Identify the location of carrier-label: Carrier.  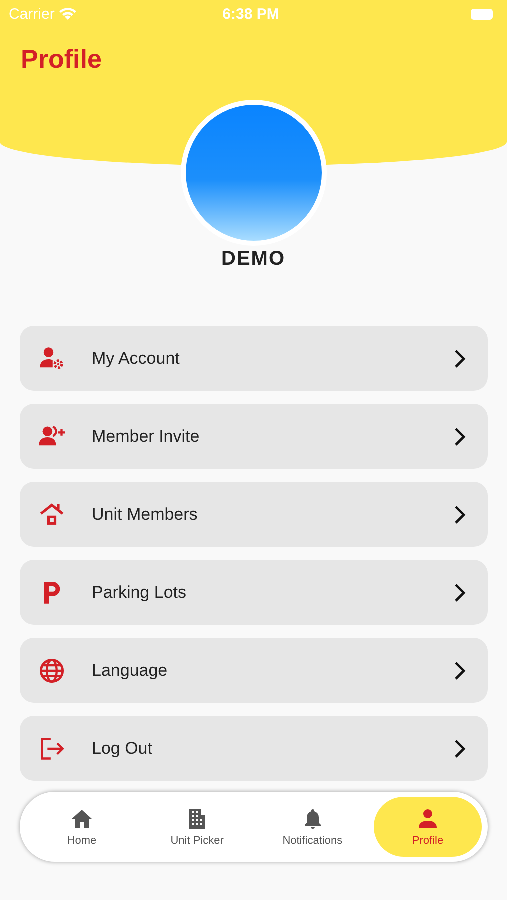
(32, 14).